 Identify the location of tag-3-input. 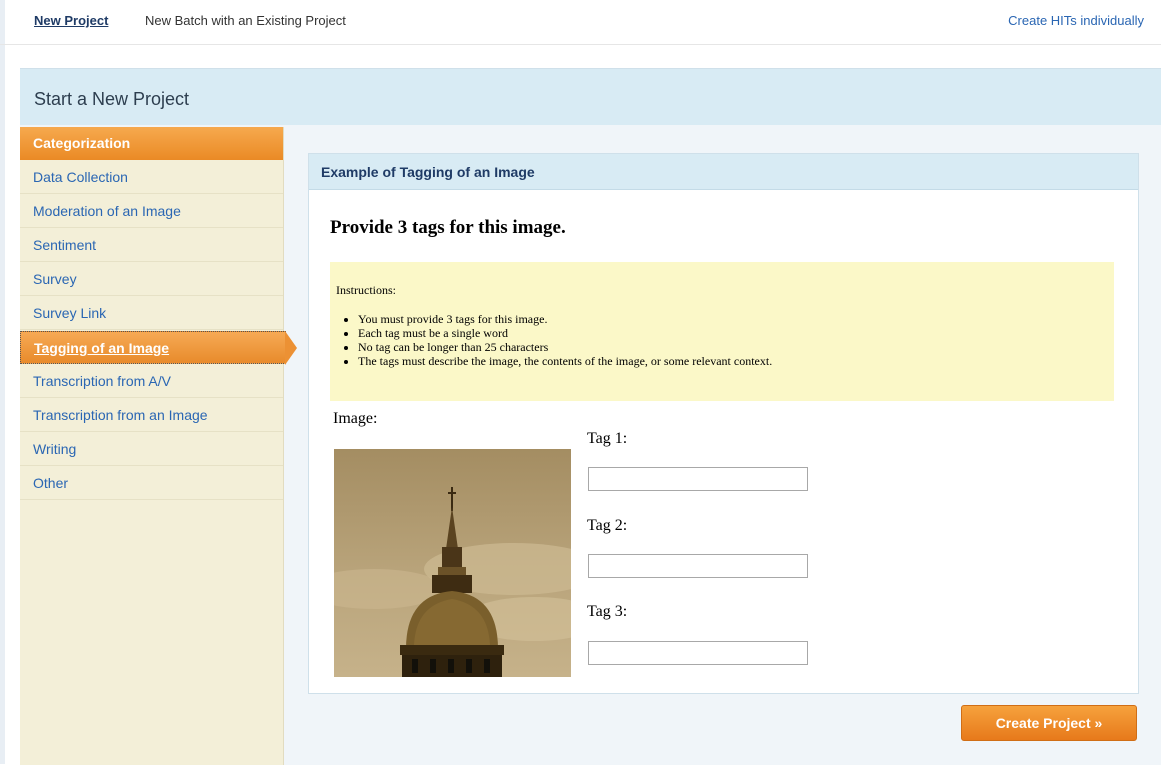
(698, 653).